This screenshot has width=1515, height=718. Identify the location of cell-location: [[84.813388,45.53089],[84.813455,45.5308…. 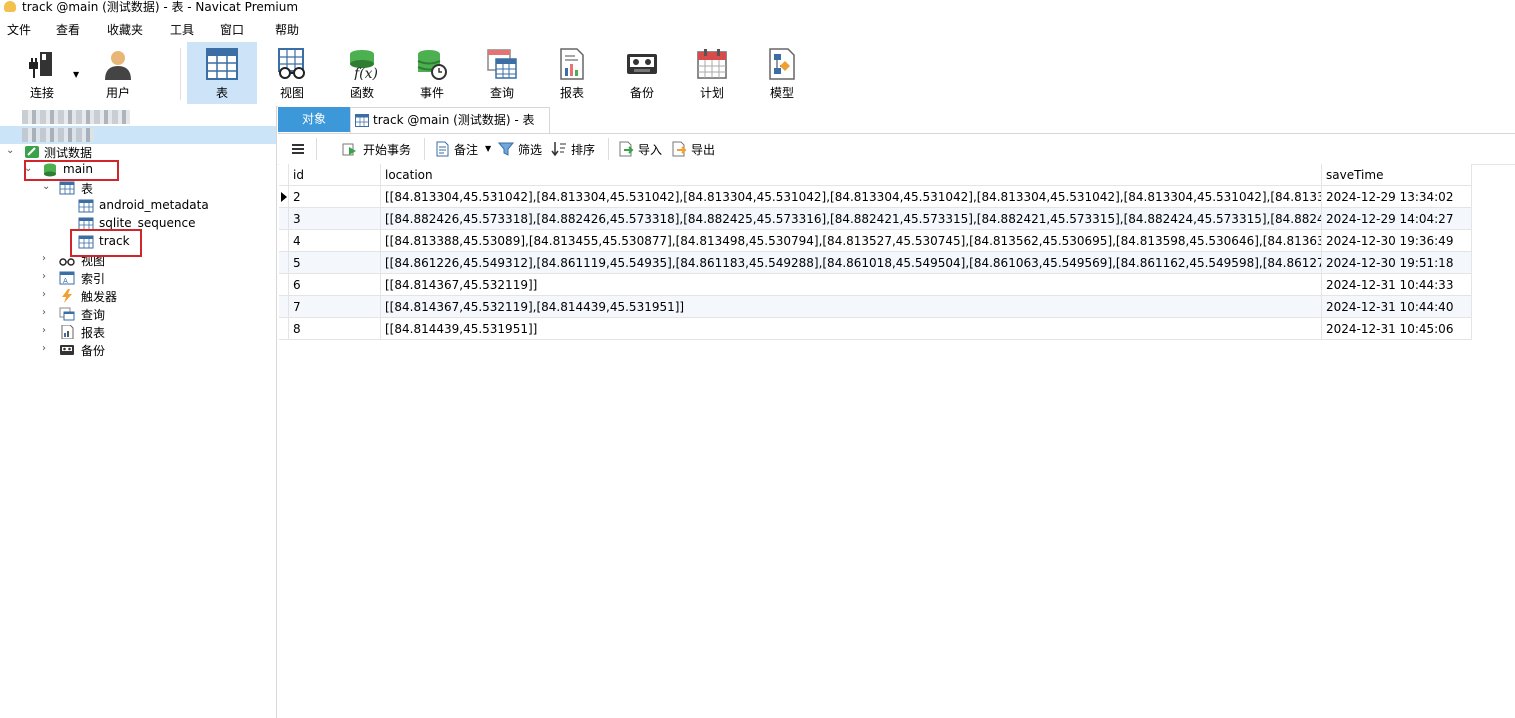
(851, 241).